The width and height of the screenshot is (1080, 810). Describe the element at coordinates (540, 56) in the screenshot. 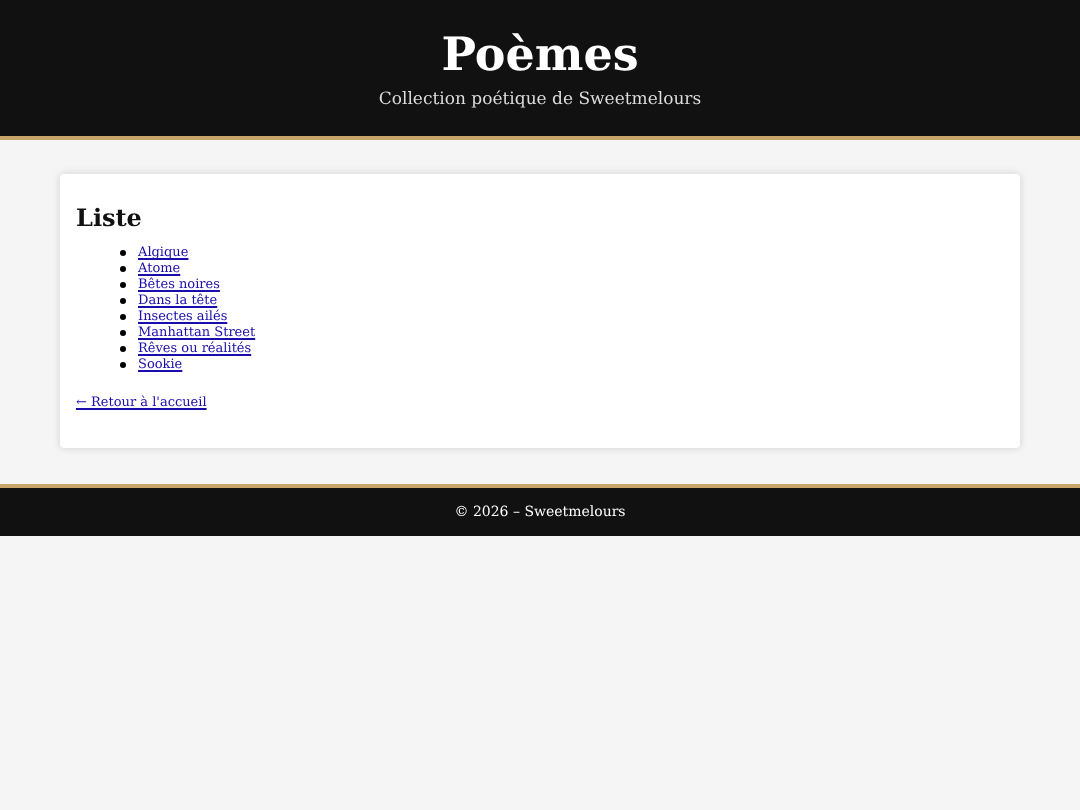

I see `site-title: Poèmes` at that location.